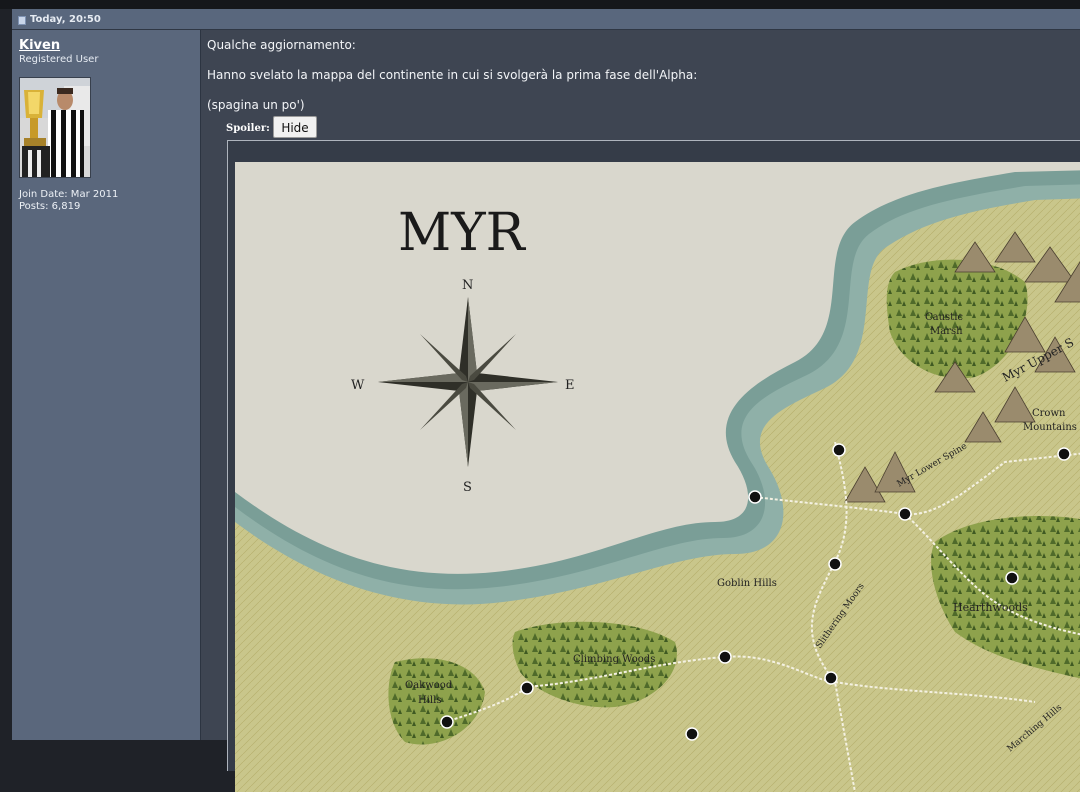 Image resolution: width=1080 pixels, height=792 pixels. What do you see at coordinates (281, 45) in the screenshot?
I see `post-text-line-1: Qualche aggiornamento:` at bounding box center [281, 45].